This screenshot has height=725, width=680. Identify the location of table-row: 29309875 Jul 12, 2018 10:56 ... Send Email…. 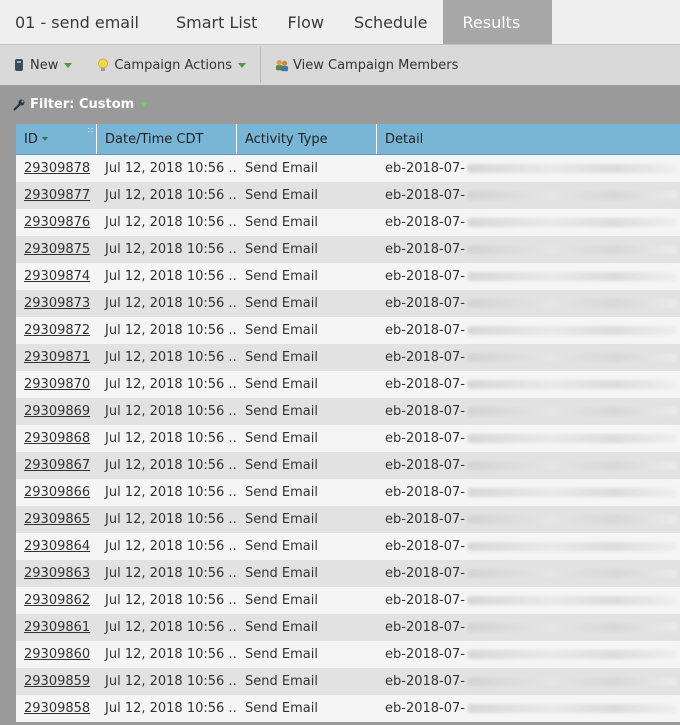
(348, 249).